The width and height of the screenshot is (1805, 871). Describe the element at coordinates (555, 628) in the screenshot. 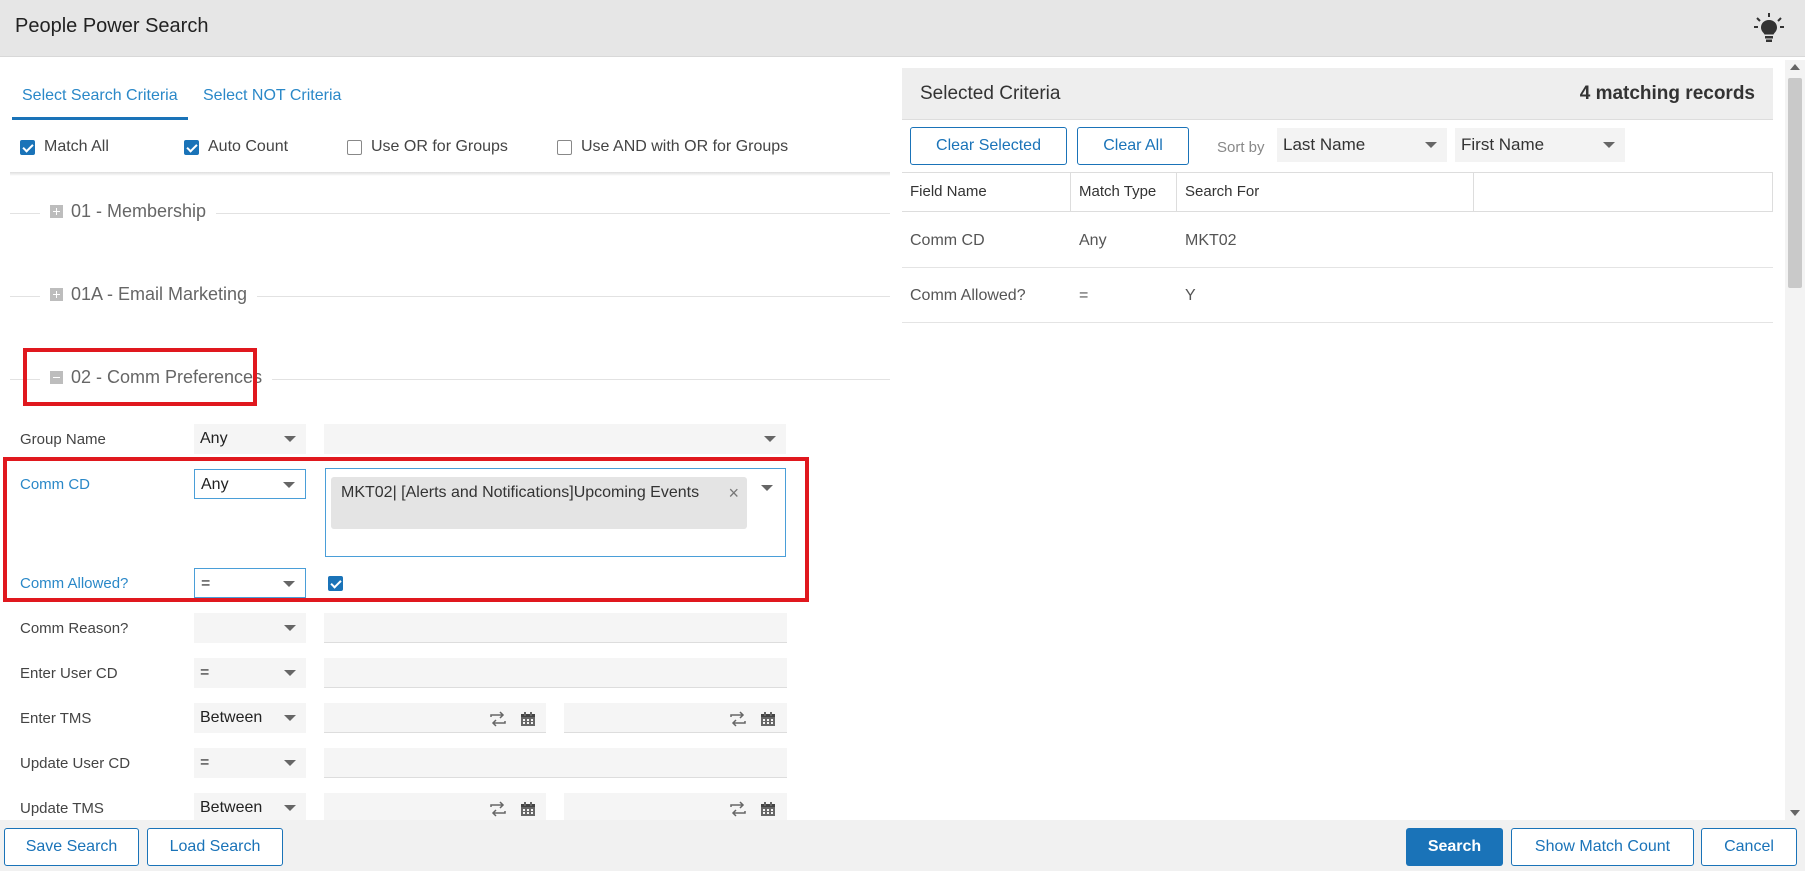

I see `comm-reason-input` at that location.